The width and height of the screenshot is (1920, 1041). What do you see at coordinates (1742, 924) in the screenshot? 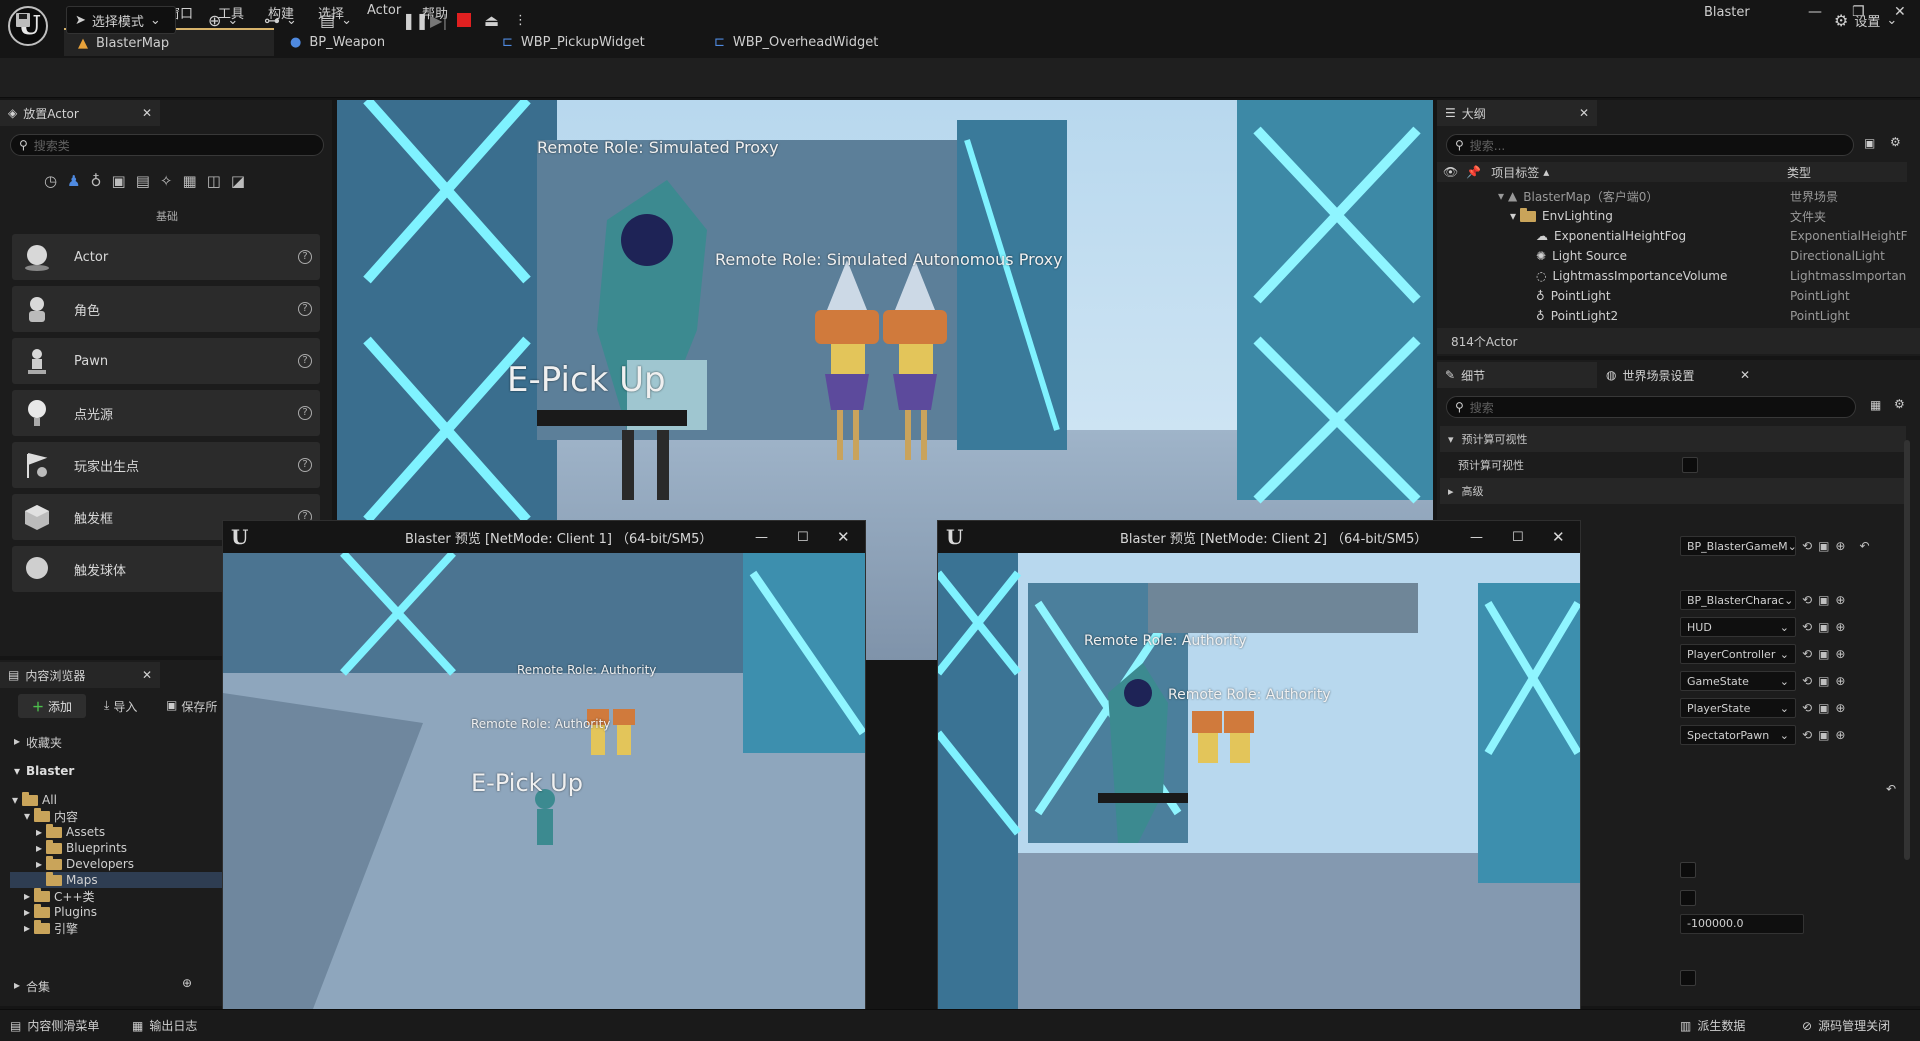
I see `kill-z-input: -100000.0` at bounding box center [1742, 924].